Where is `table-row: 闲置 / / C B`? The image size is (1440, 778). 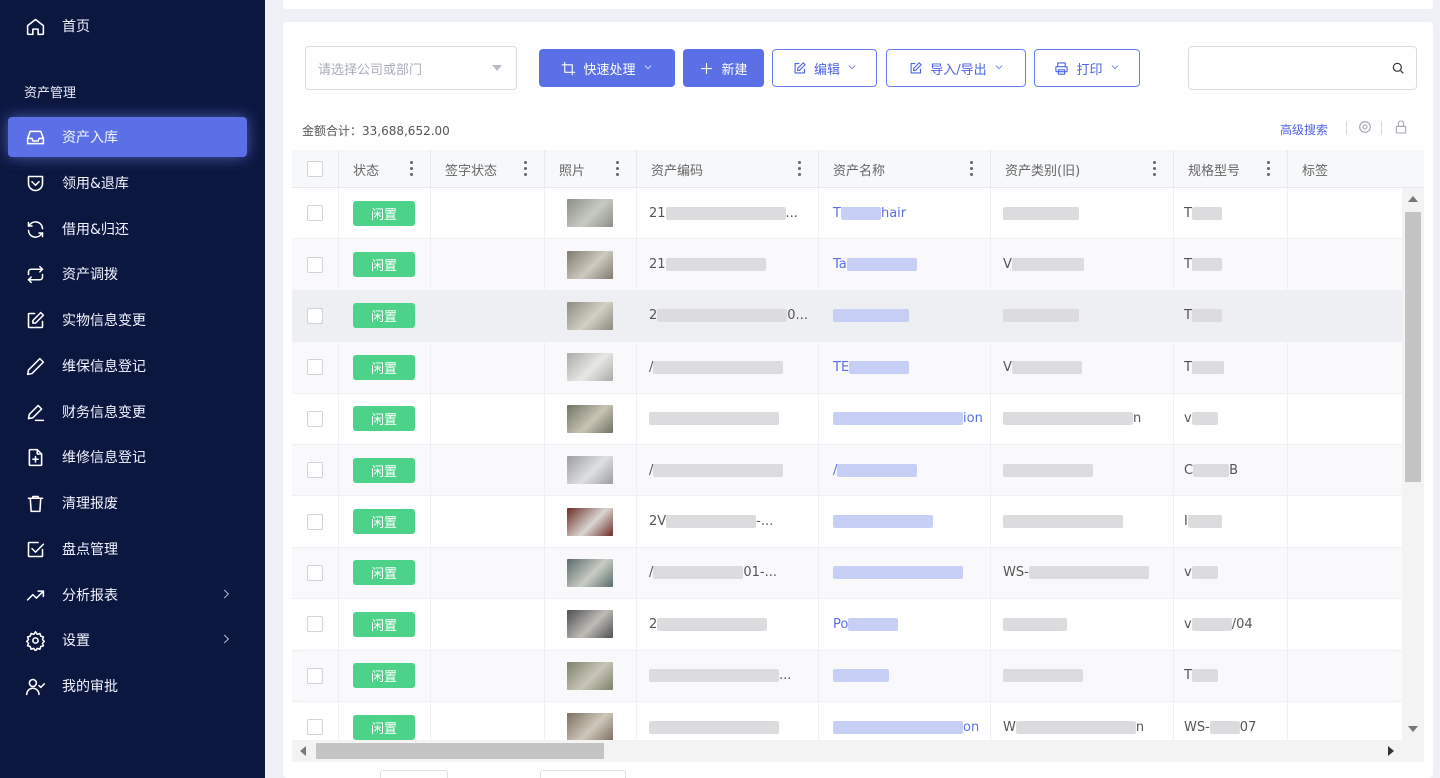
table-row: 闲置 / / C B is located at coordinates (848, 471).